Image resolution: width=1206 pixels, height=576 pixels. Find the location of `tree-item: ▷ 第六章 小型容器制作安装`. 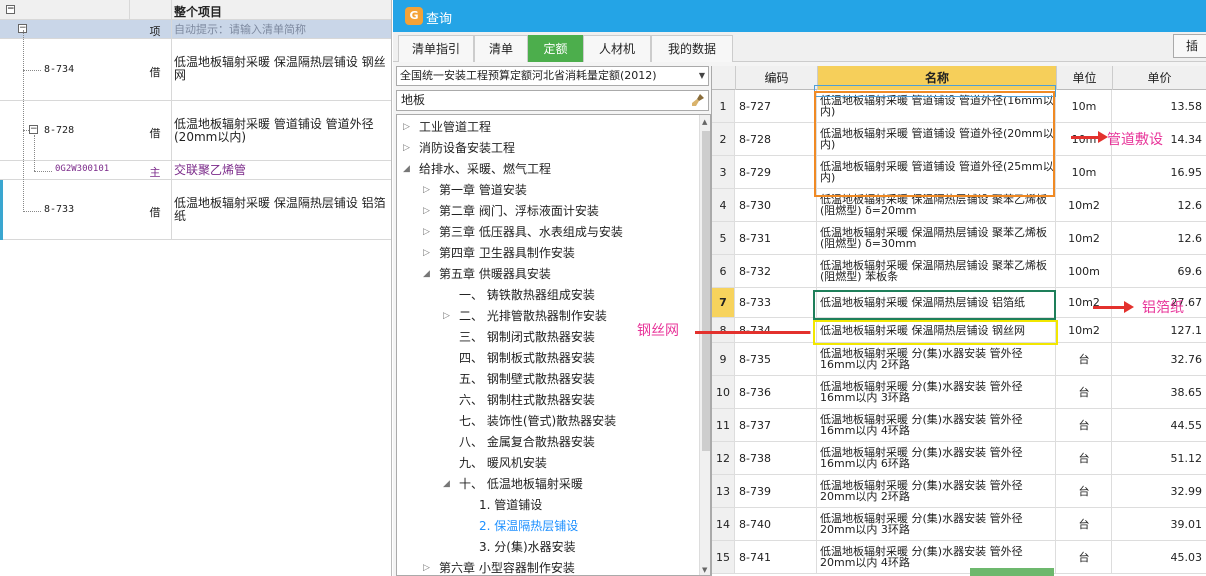

tree-item: ▷ 第六章 小型容器制作安装 is located at coordinates (499, 566).